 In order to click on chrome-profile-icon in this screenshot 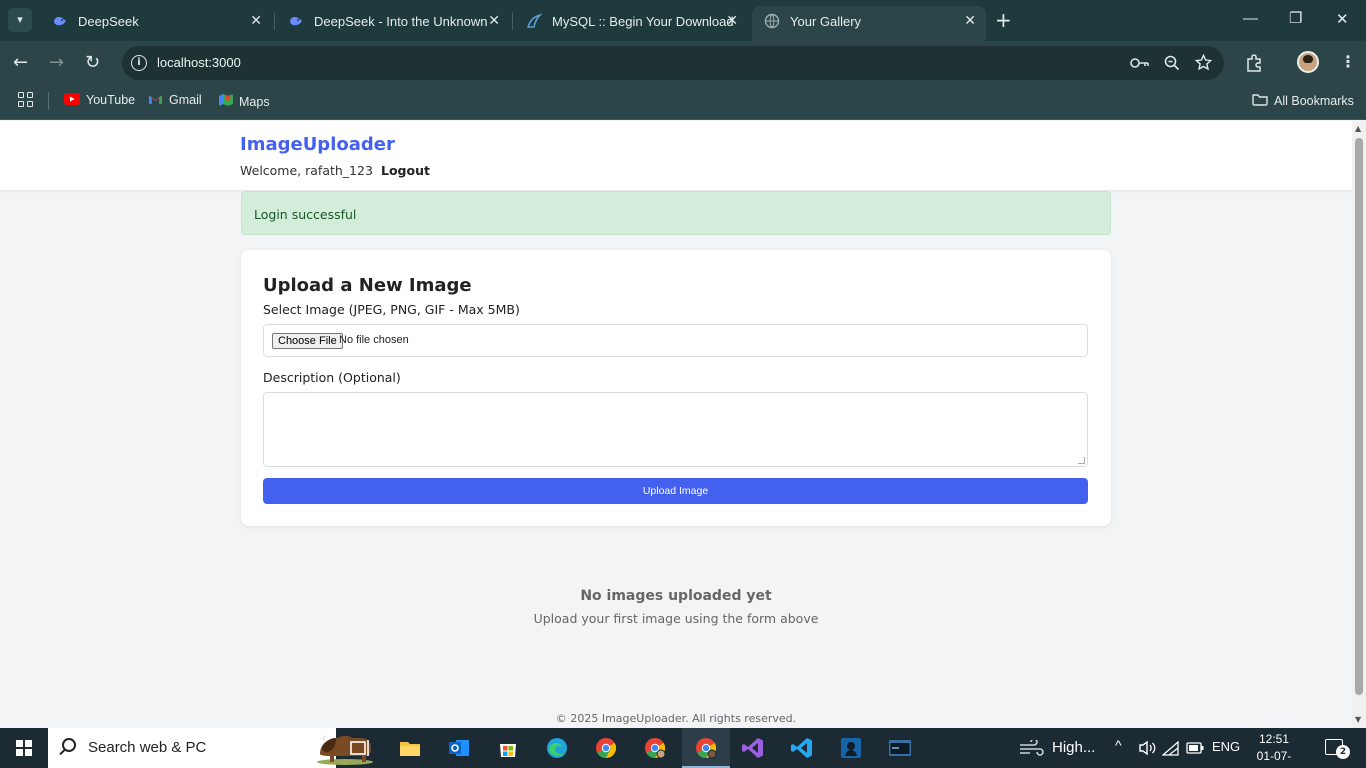, I will do `click(655, 748)`.